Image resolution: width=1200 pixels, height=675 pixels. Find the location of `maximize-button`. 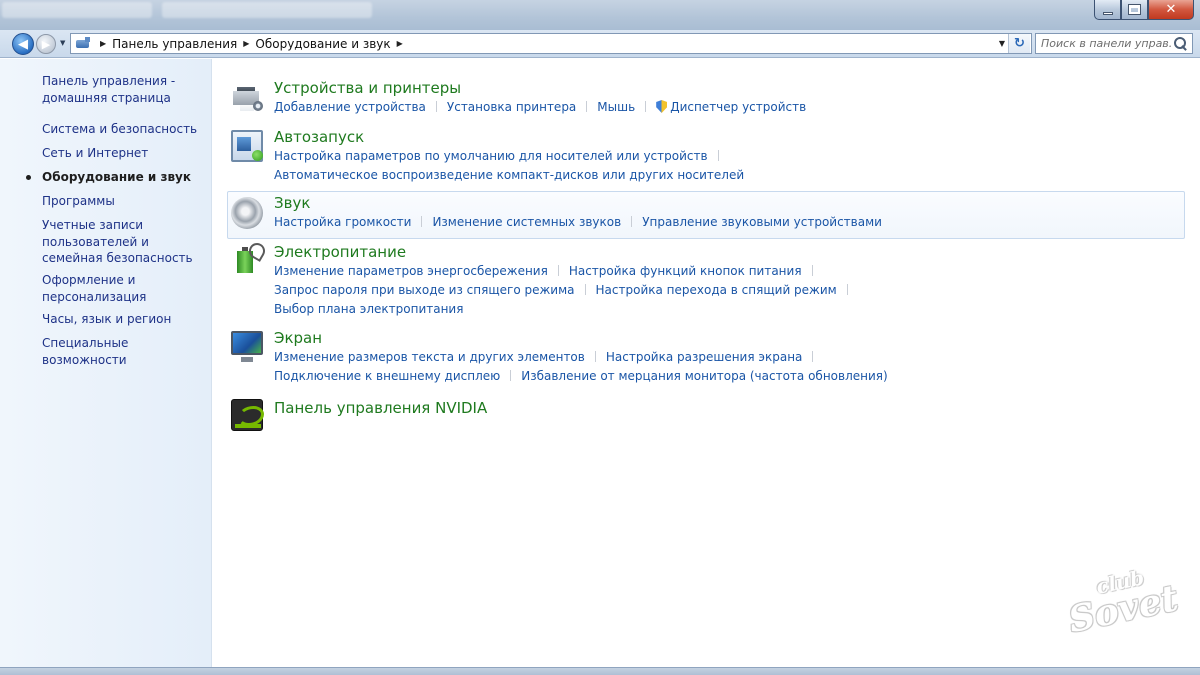

maximize-button is located at coordinates (1134, 10).